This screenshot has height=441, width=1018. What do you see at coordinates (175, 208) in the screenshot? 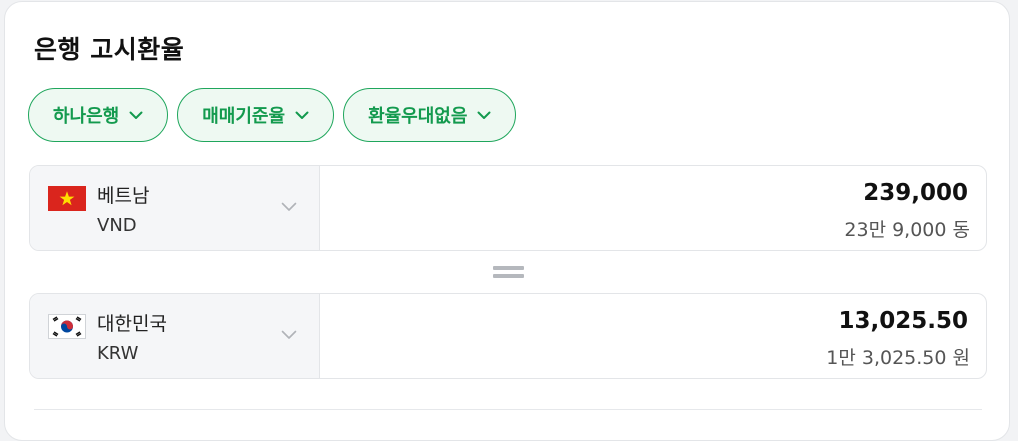
I see `from-currency-select: 베트남 VND` at bounding box center [175, 208].